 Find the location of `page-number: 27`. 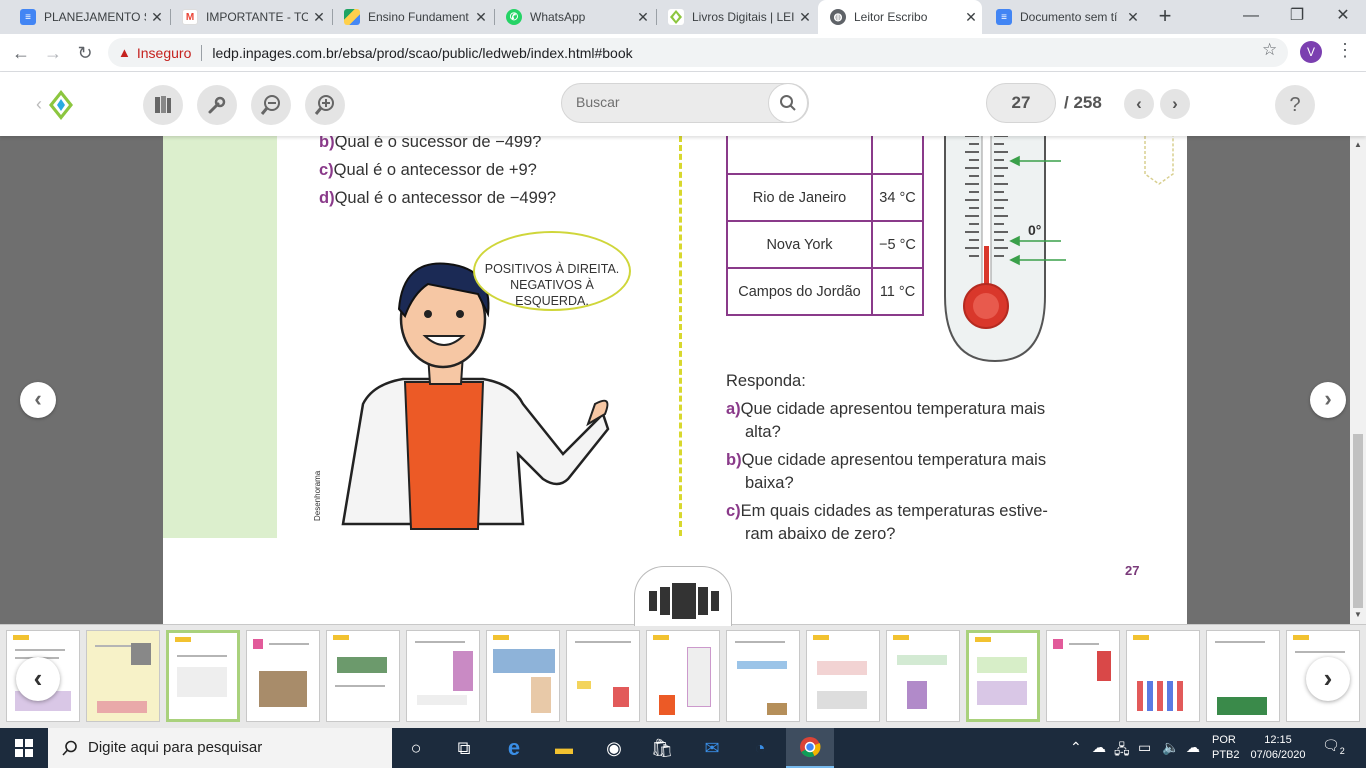

page-number: 27 is located at coordinates (1132, 570).